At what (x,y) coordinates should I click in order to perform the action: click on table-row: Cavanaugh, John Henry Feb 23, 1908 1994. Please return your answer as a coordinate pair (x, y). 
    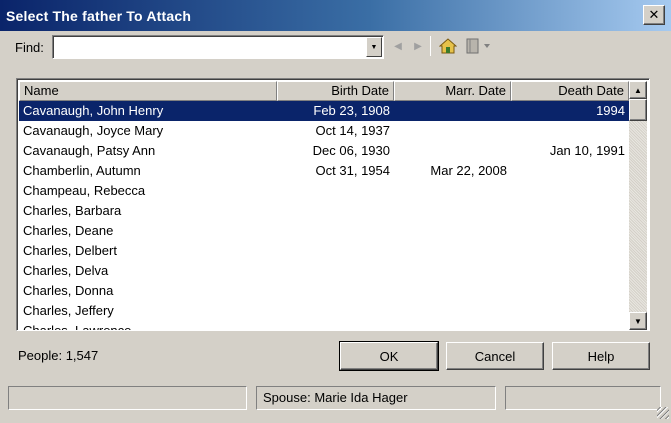
    Looking at the image, I should click on (324, 111).